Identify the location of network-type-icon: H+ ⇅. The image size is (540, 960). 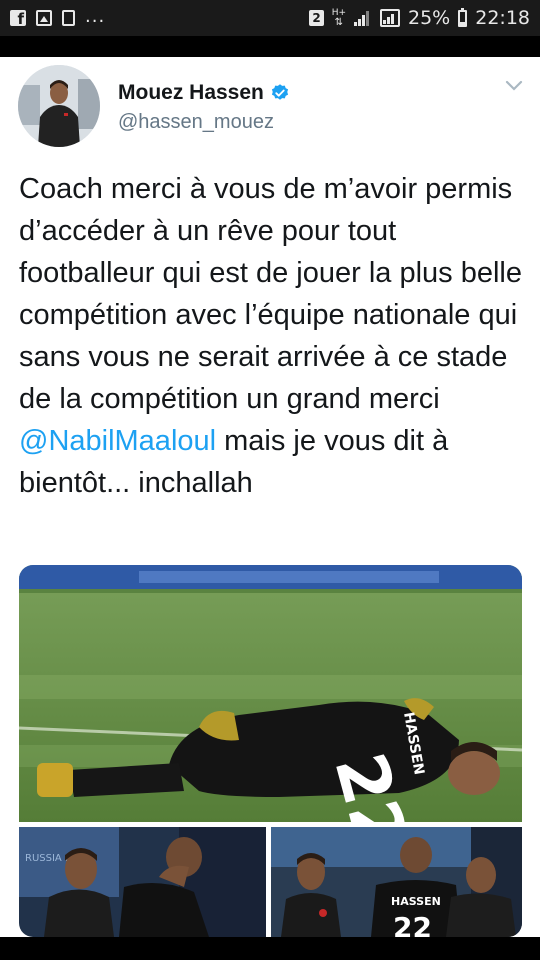
(338, 18).